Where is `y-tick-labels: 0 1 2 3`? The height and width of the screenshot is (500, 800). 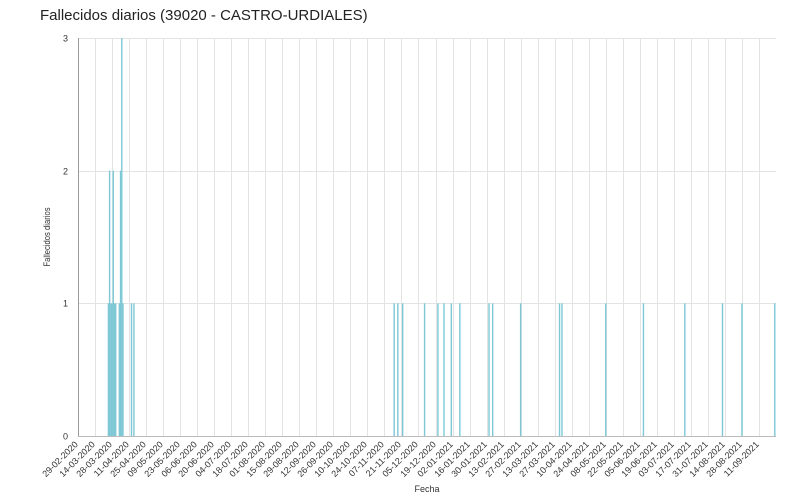
y-tick-labels: 0 1 2 3 is located at coordinates (65, 238).